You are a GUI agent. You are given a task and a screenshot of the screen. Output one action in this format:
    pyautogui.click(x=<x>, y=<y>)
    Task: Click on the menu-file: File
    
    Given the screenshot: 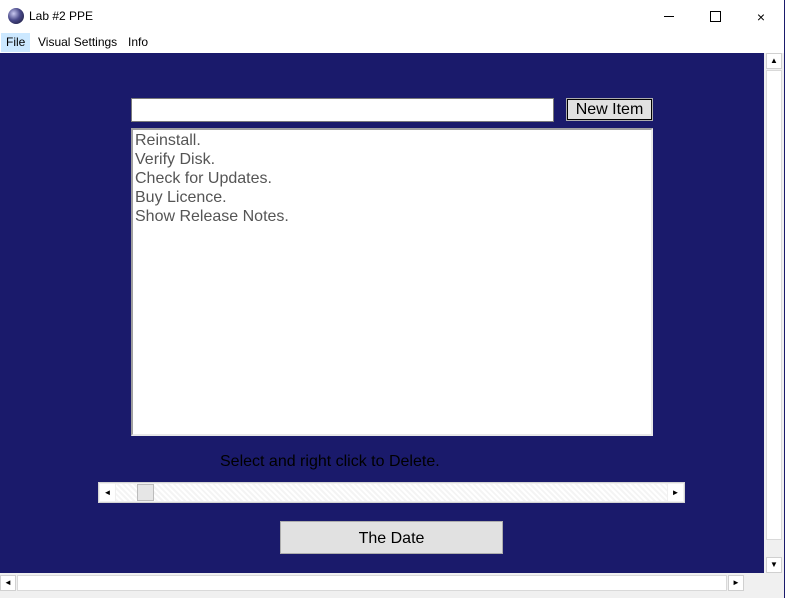 What is the action you would take?
    pyautogui.click(x=16, y=42)
    